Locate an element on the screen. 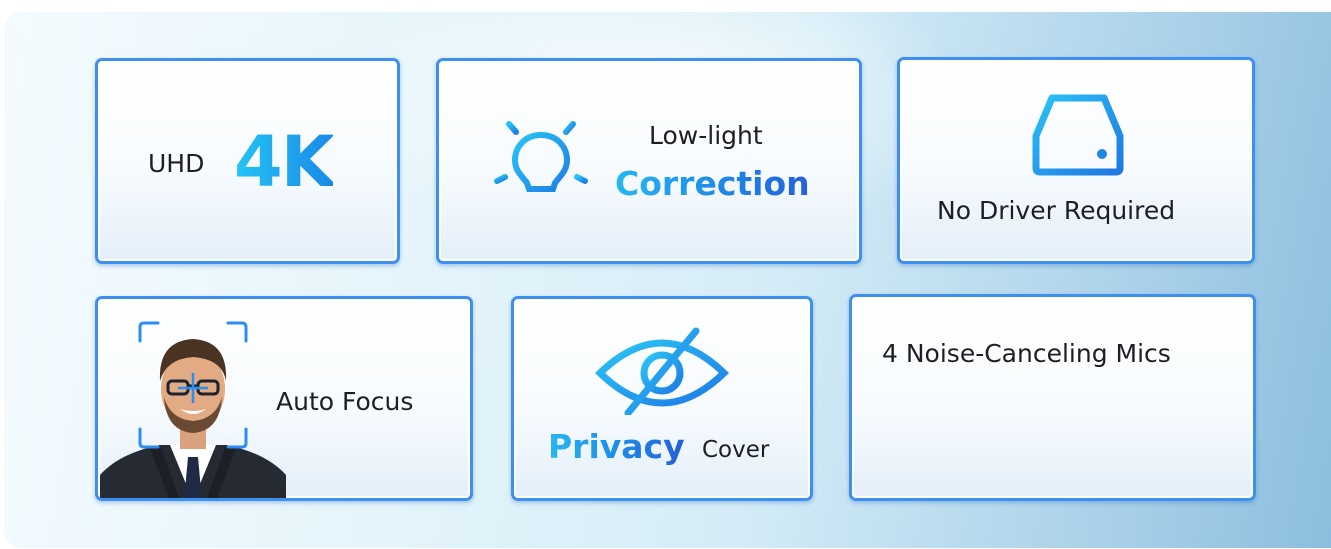 The height and width of the screenshot is (549, 1331). feature-card-low-light: Low-light Correction is located at coordinates (649, 161).